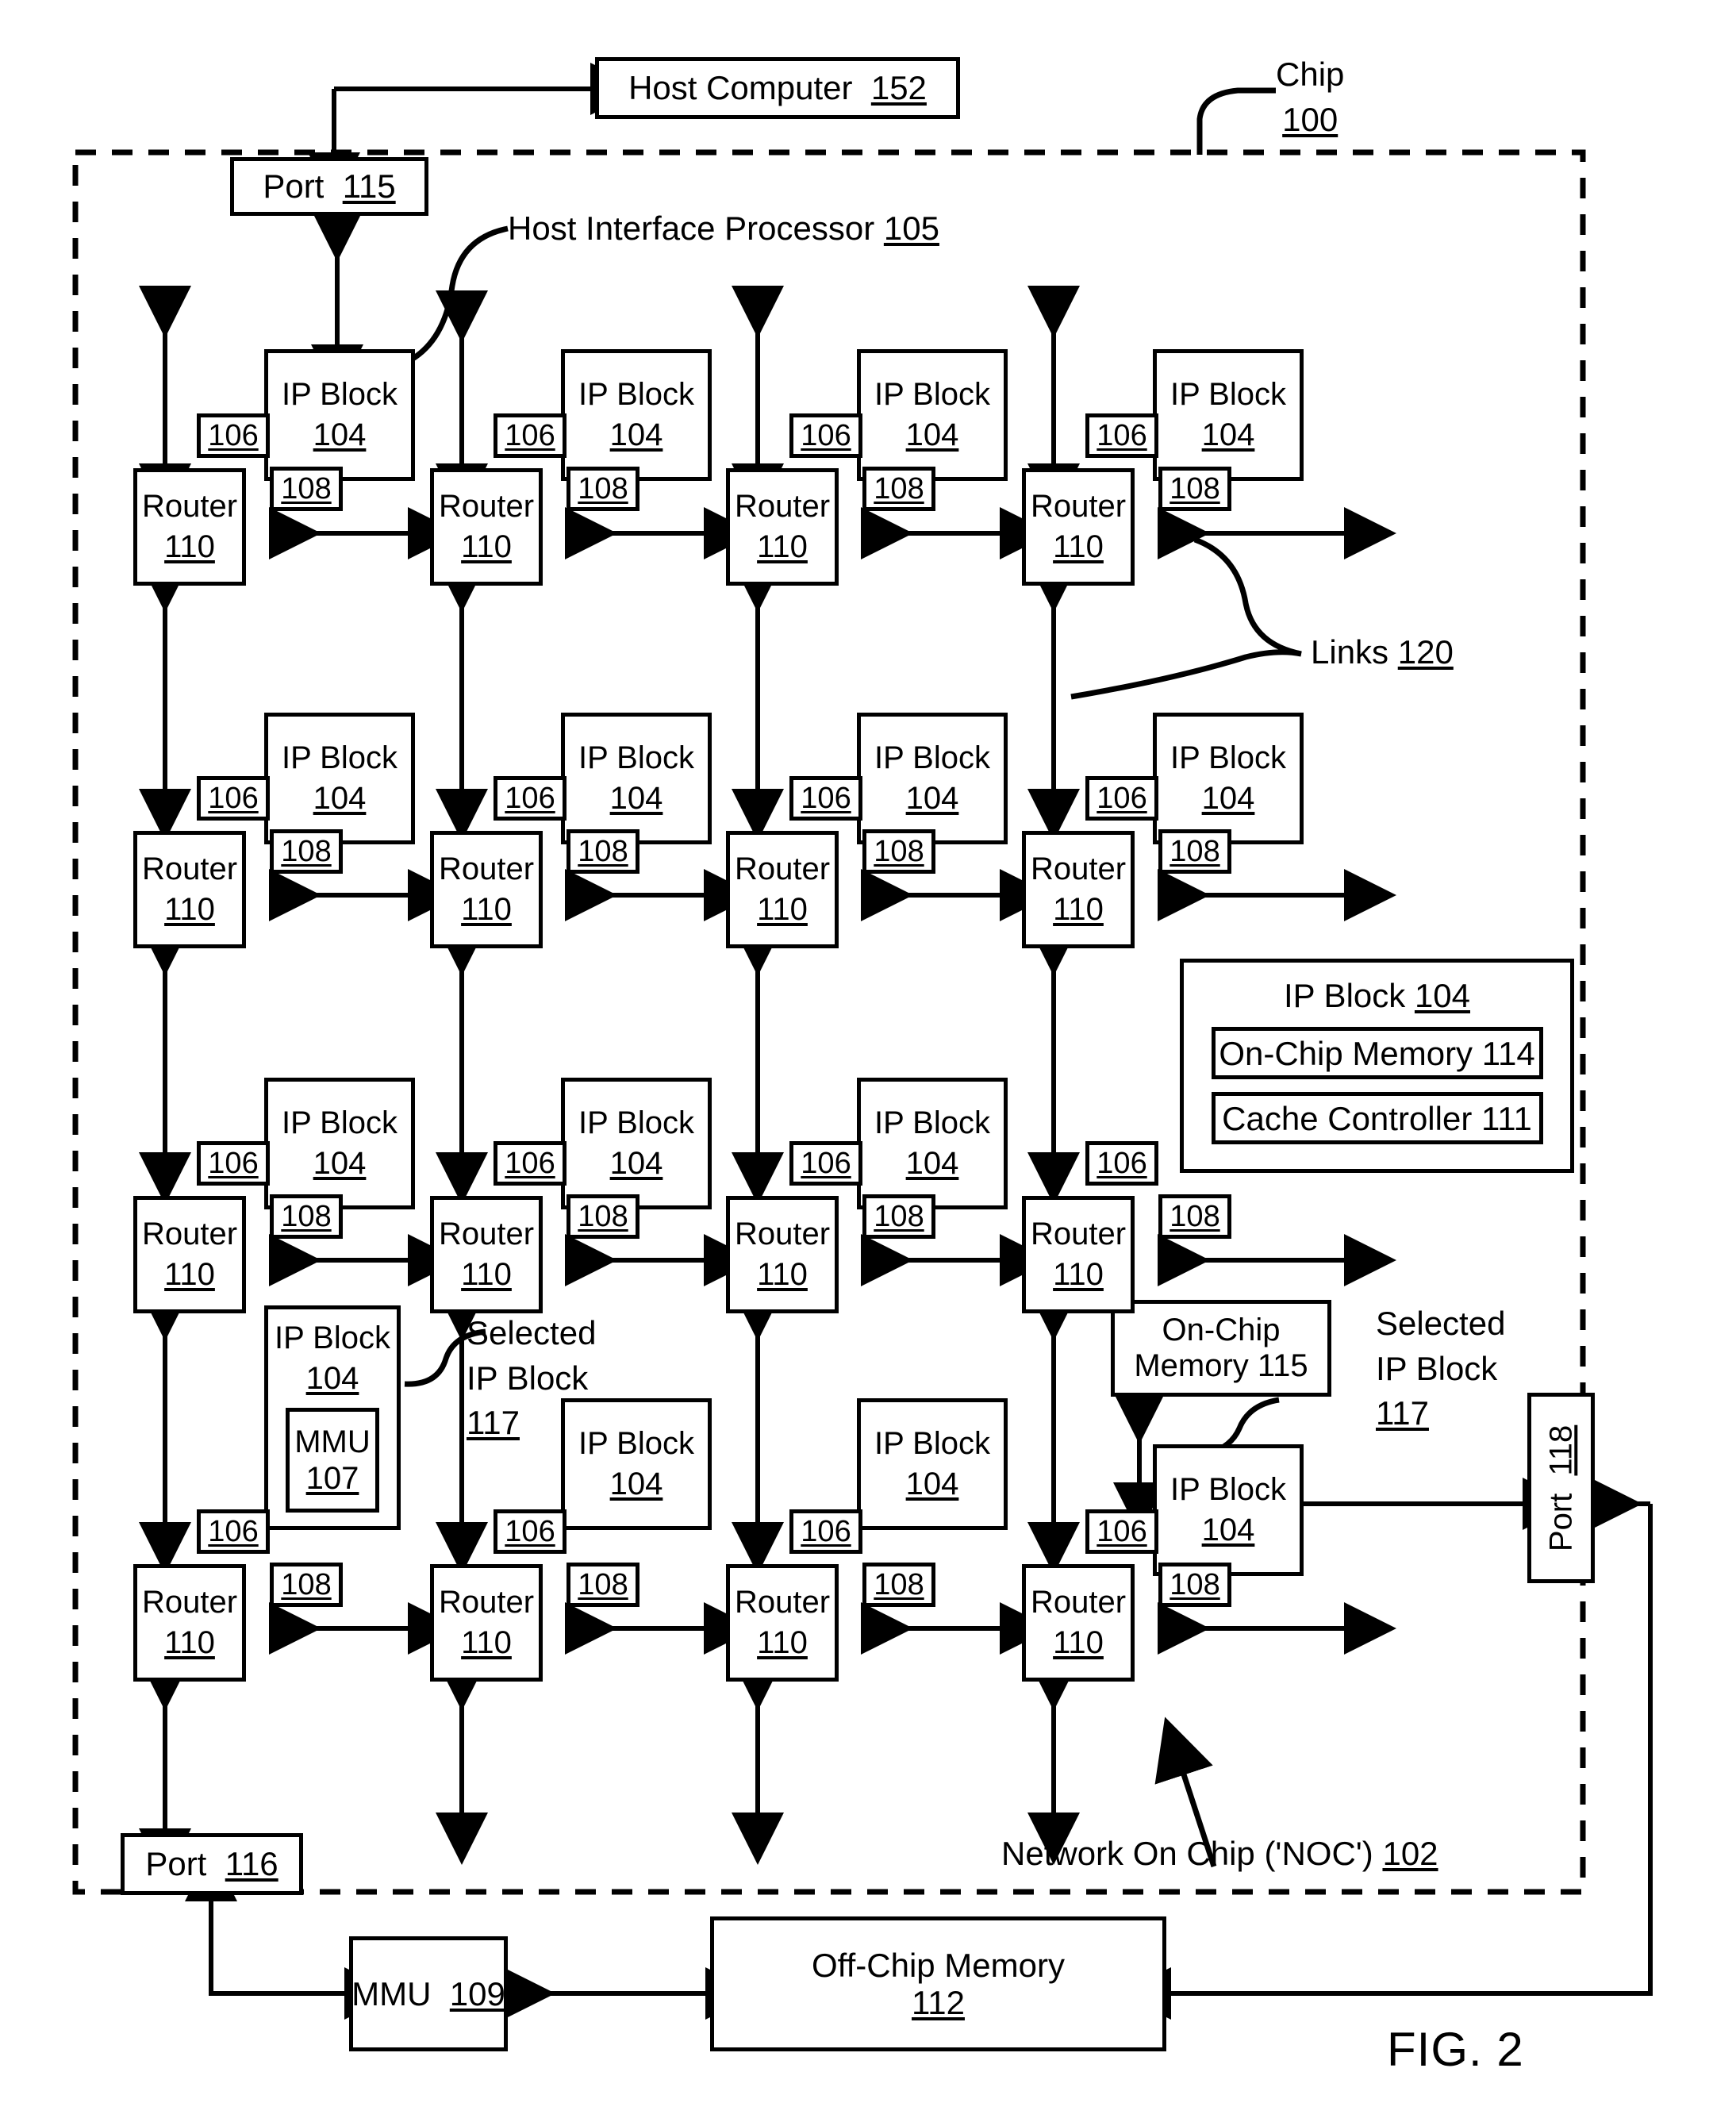 The width and height of the screenshot is (1736, 2122). Describe the element at coordinates (1350, 652) in the screenshot. I see `links-text: Links` at that location.